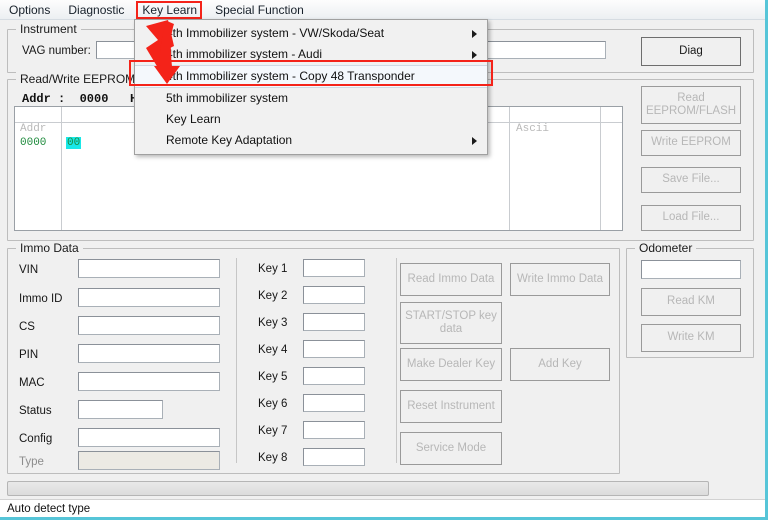  I want to click on menu-option-label: Key Learn, so click(193, 119).